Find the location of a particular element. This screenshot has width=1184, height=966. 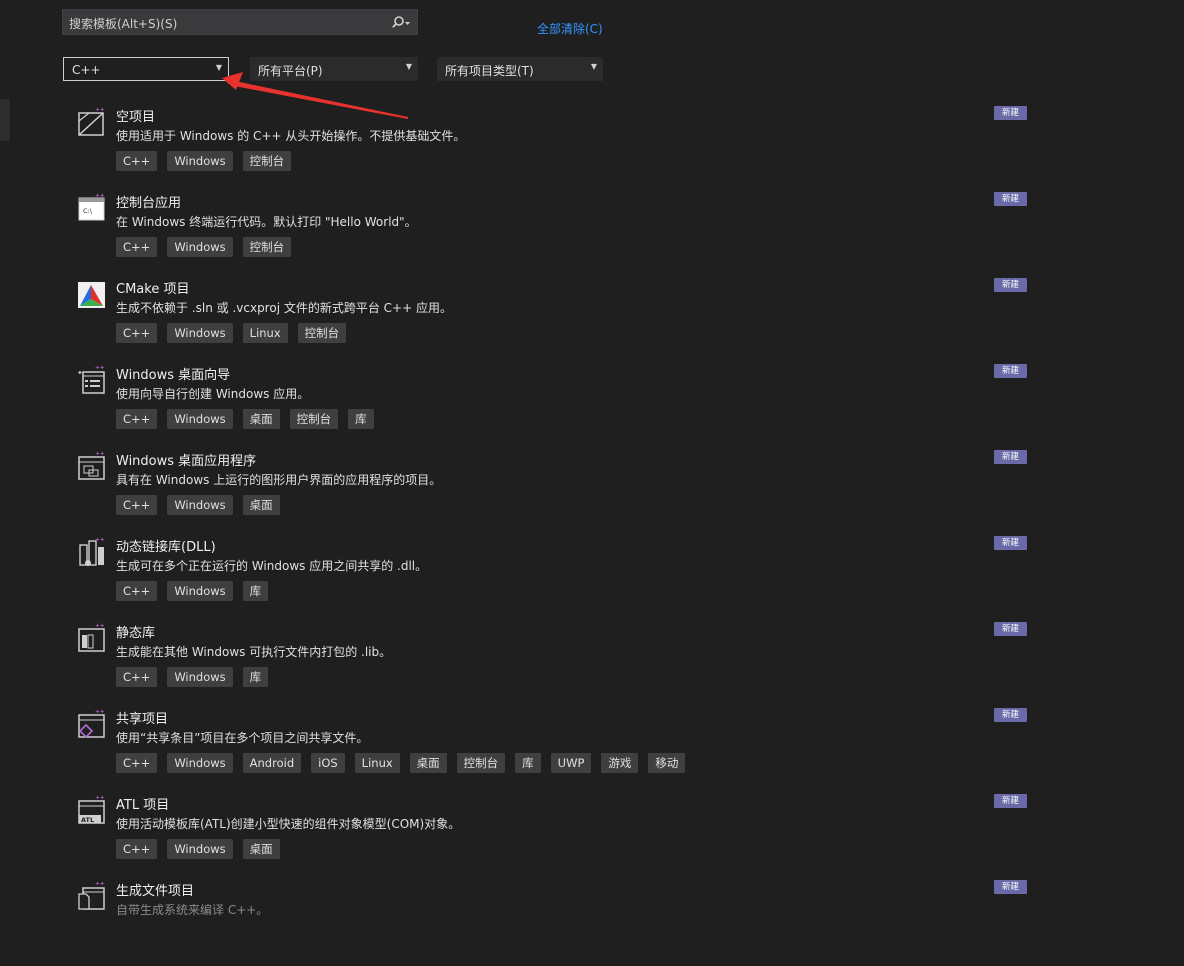

project-type-filter-dropdown: 所有项目类型(T) ▼ is located at coordinates (520, 69).